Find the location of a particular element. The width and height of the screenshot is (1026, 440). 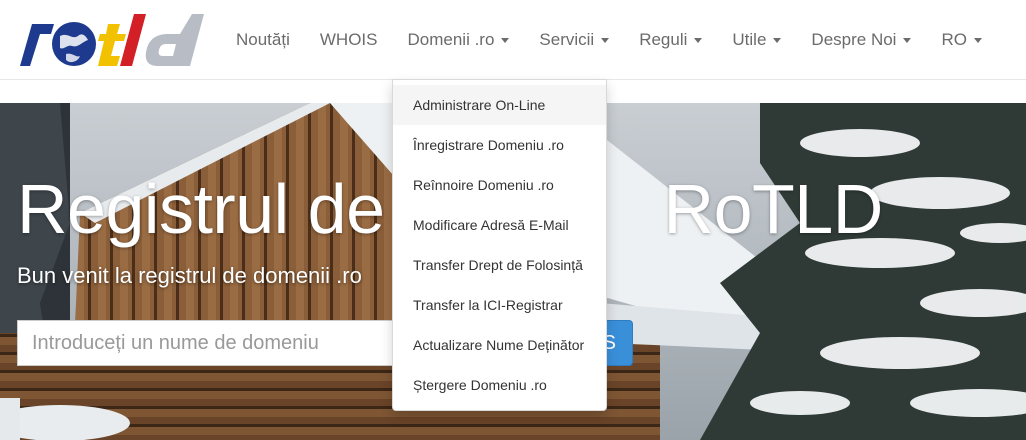

nav-label: RO is located at coordinates (954, 39).